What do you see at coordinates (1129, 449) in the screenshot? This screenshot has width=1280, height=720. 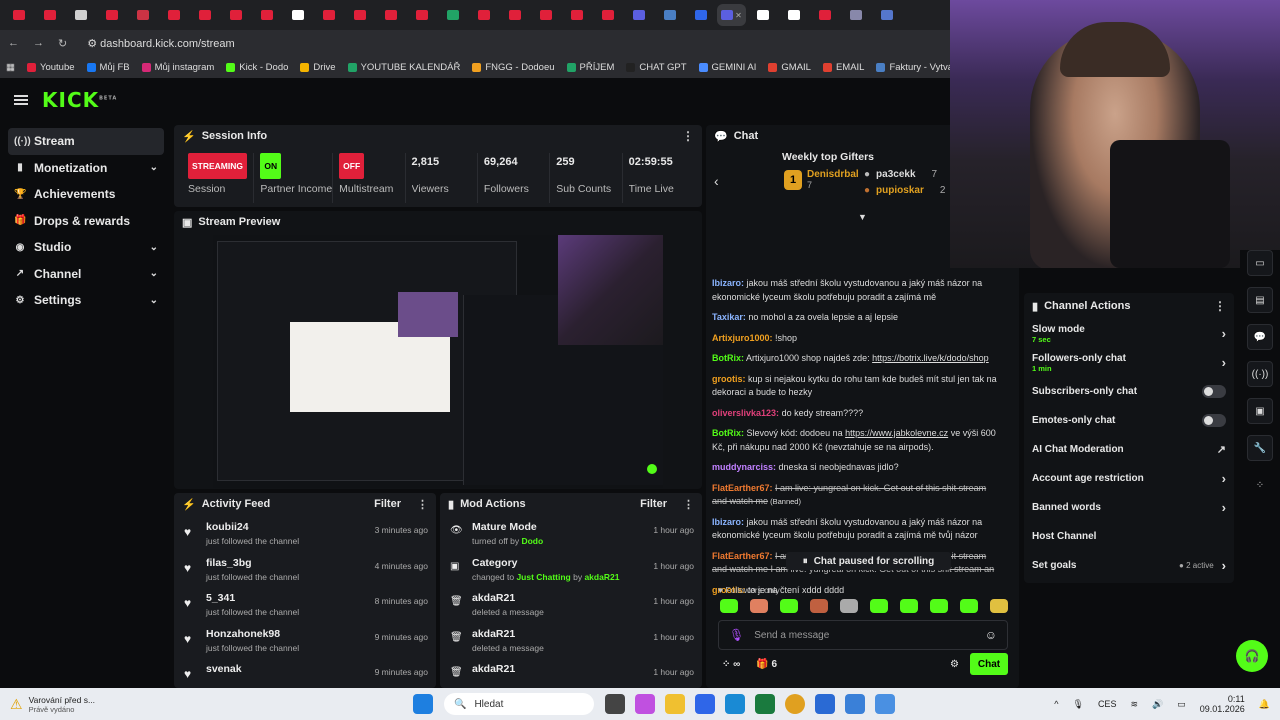 I see `channel-action-ai-chat-moderation: AI Chat Moderation ↗` at bounding box center [1129, 449].